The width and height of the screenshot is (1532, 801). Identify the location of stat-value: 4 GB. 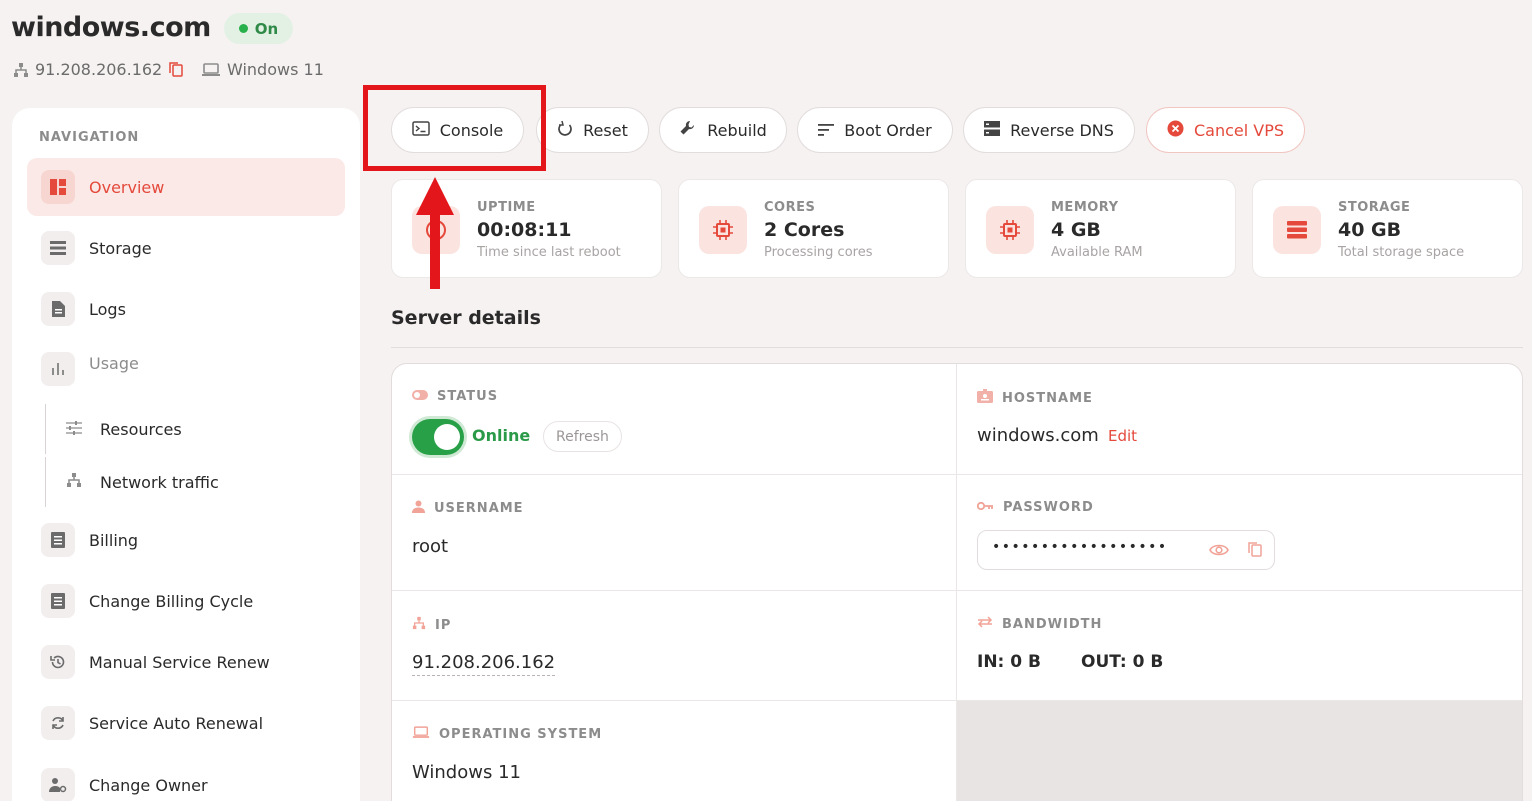
(1076, 230).